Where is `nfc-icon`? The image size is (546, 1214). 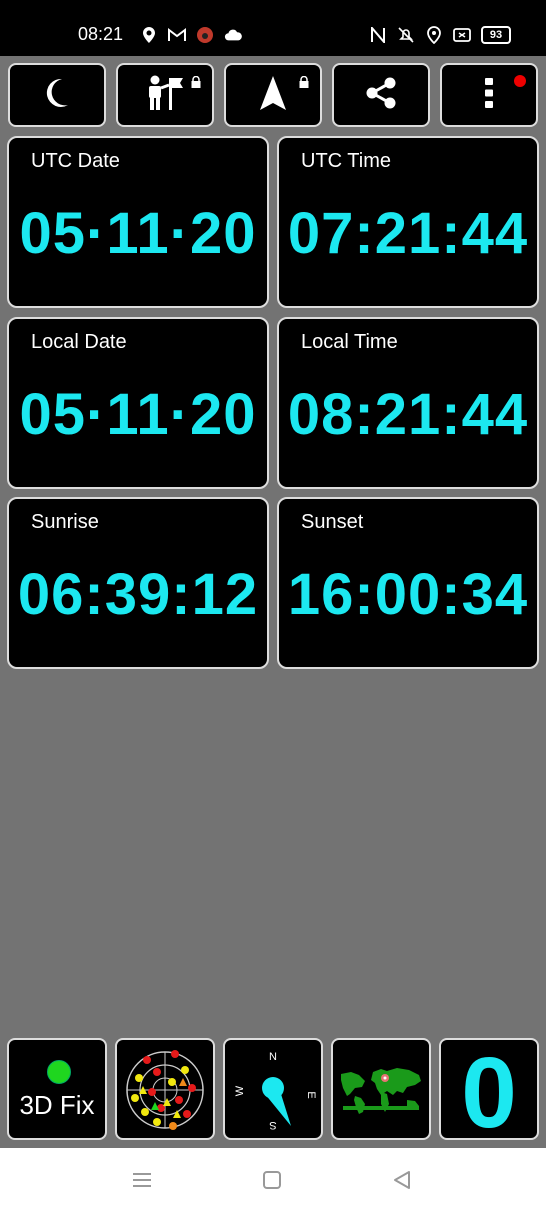 nfc-icon is located at coordinates (378, 35).